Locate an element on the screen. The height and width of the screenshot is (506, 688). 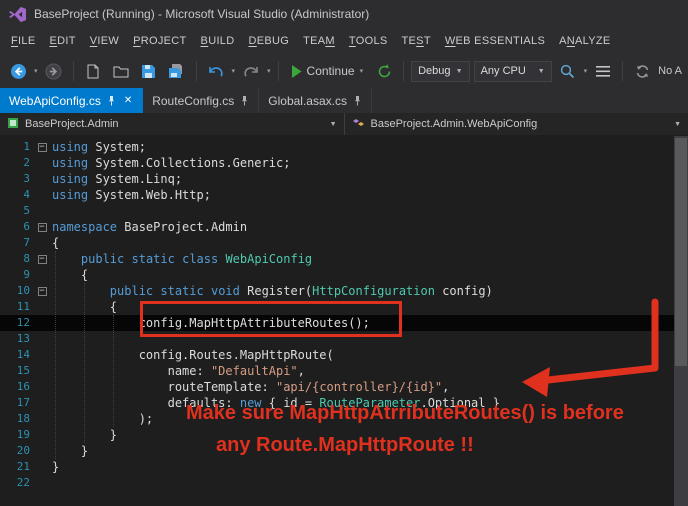
line-number: 14 is located at coordinates (16, 355).